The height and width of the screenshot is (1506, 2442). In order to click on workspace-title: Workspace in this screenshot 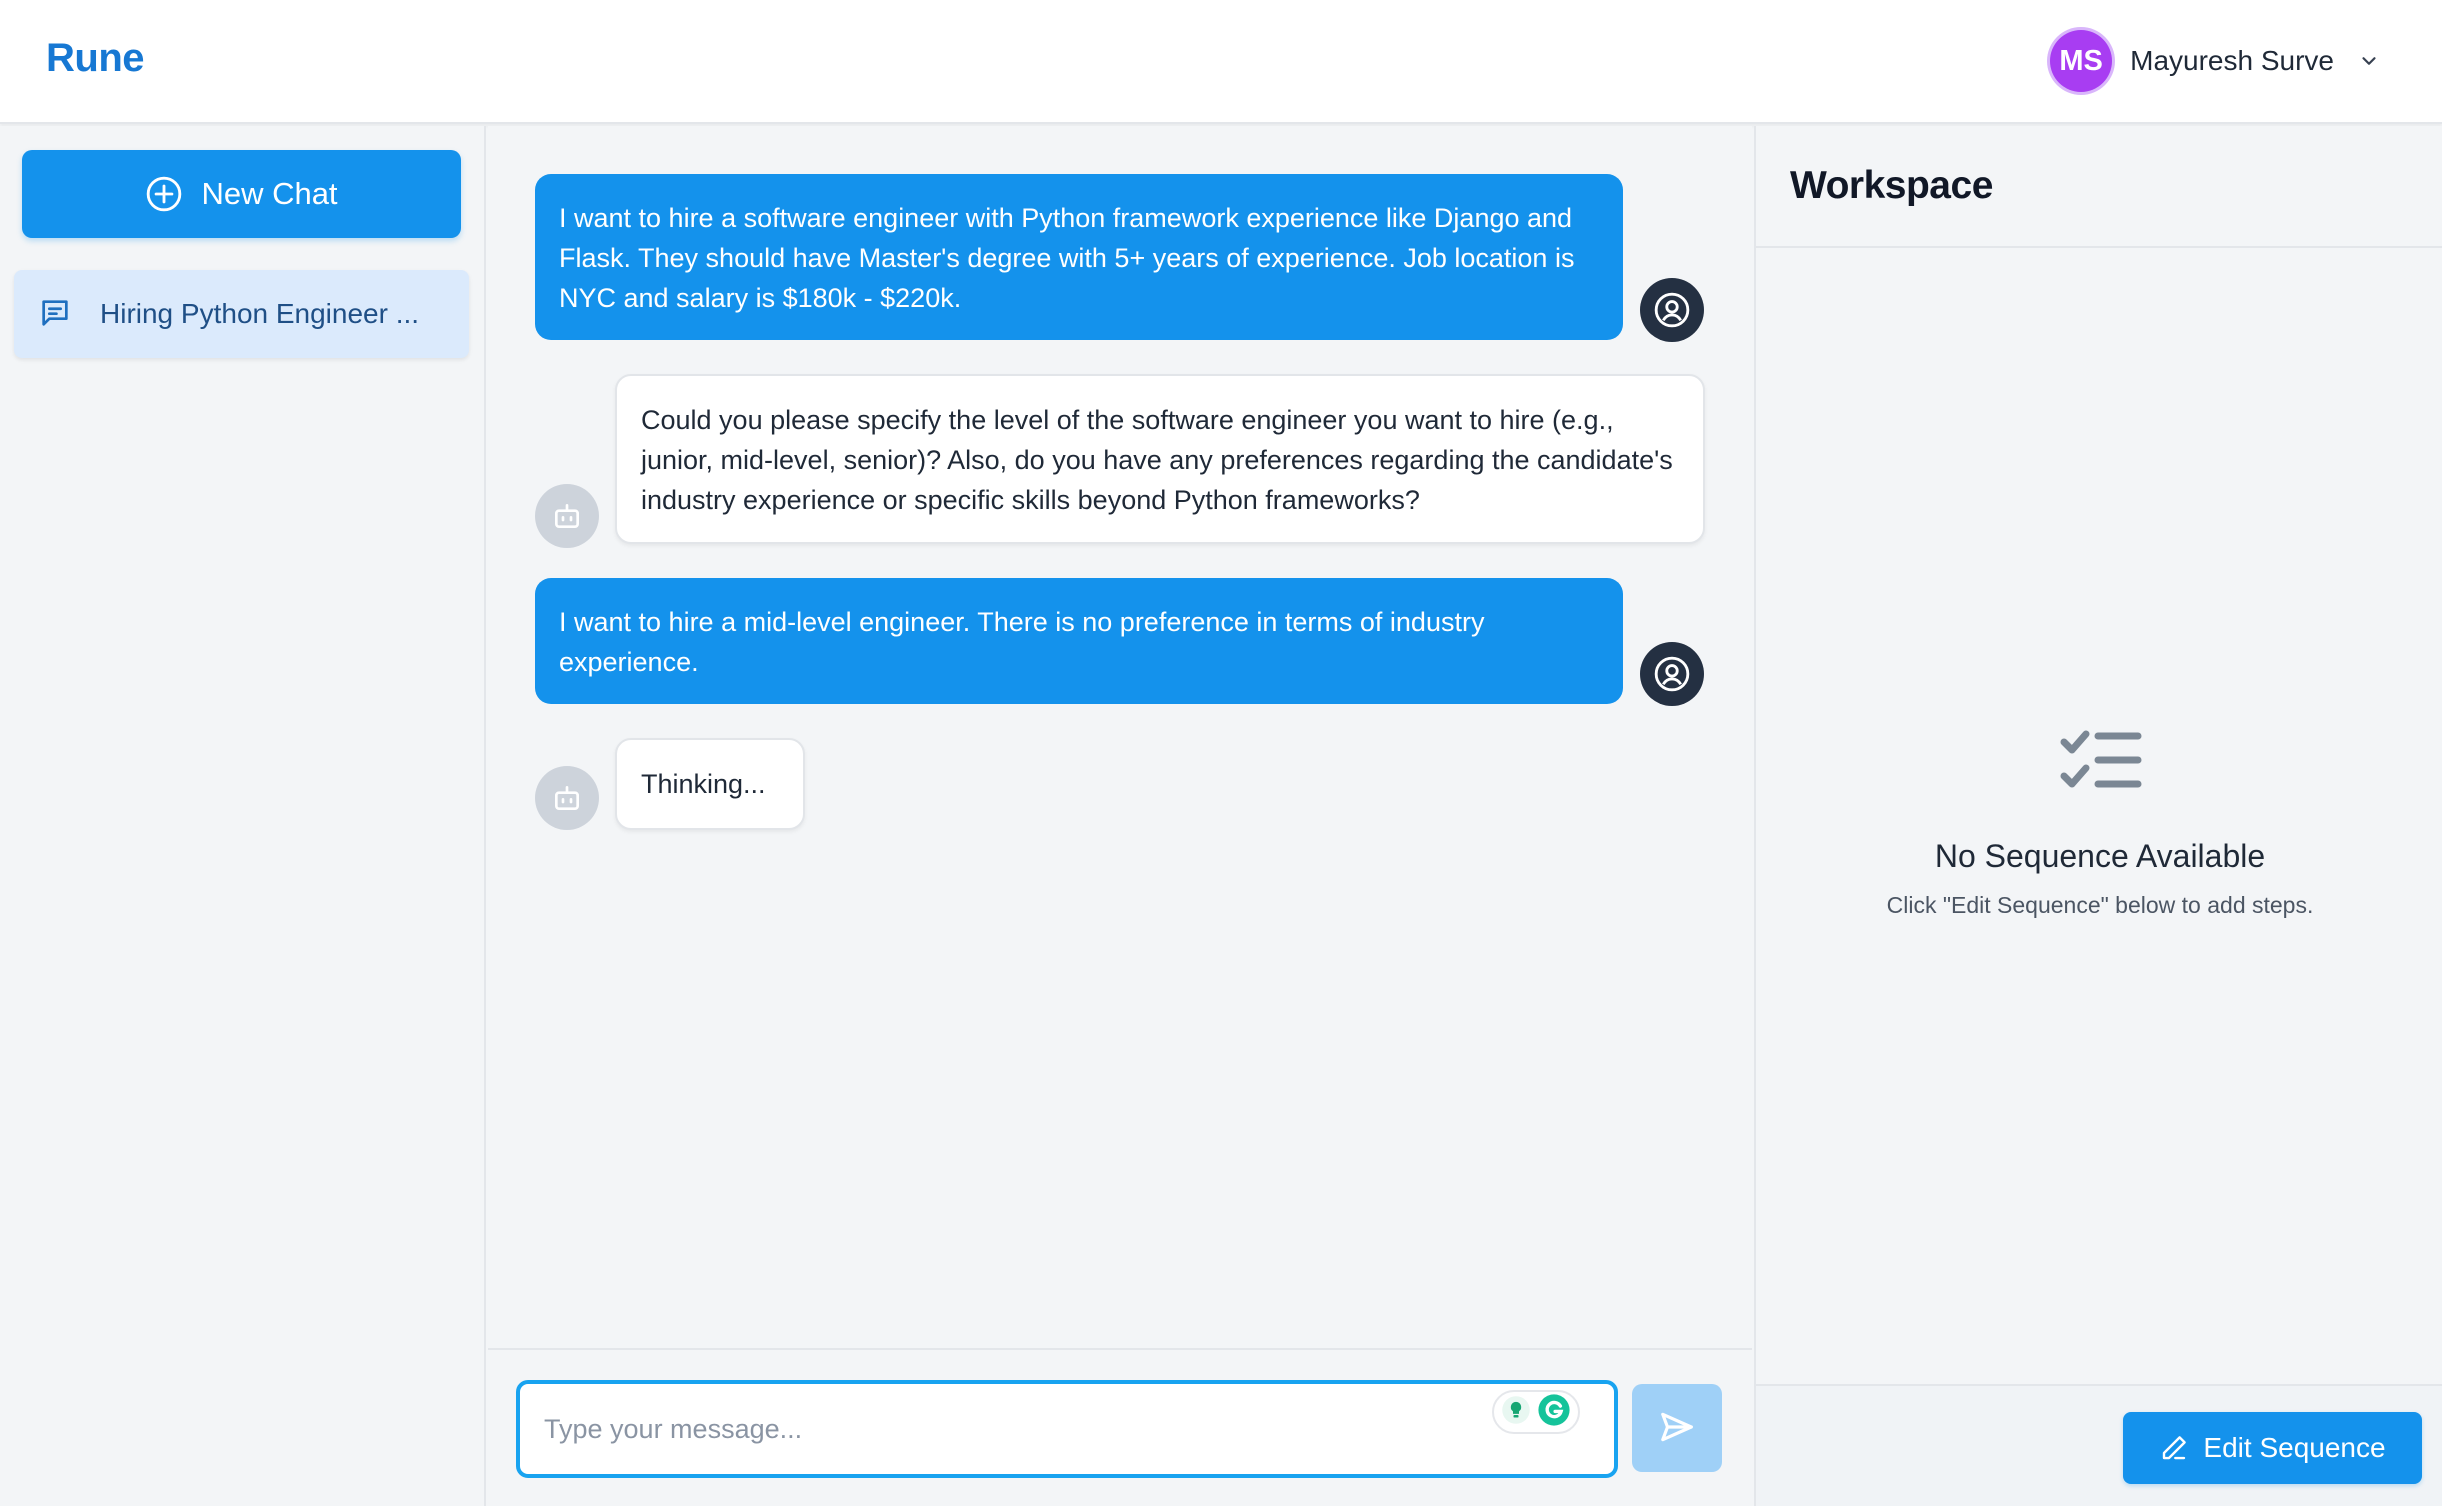, I will do `click(1891, 185)`.